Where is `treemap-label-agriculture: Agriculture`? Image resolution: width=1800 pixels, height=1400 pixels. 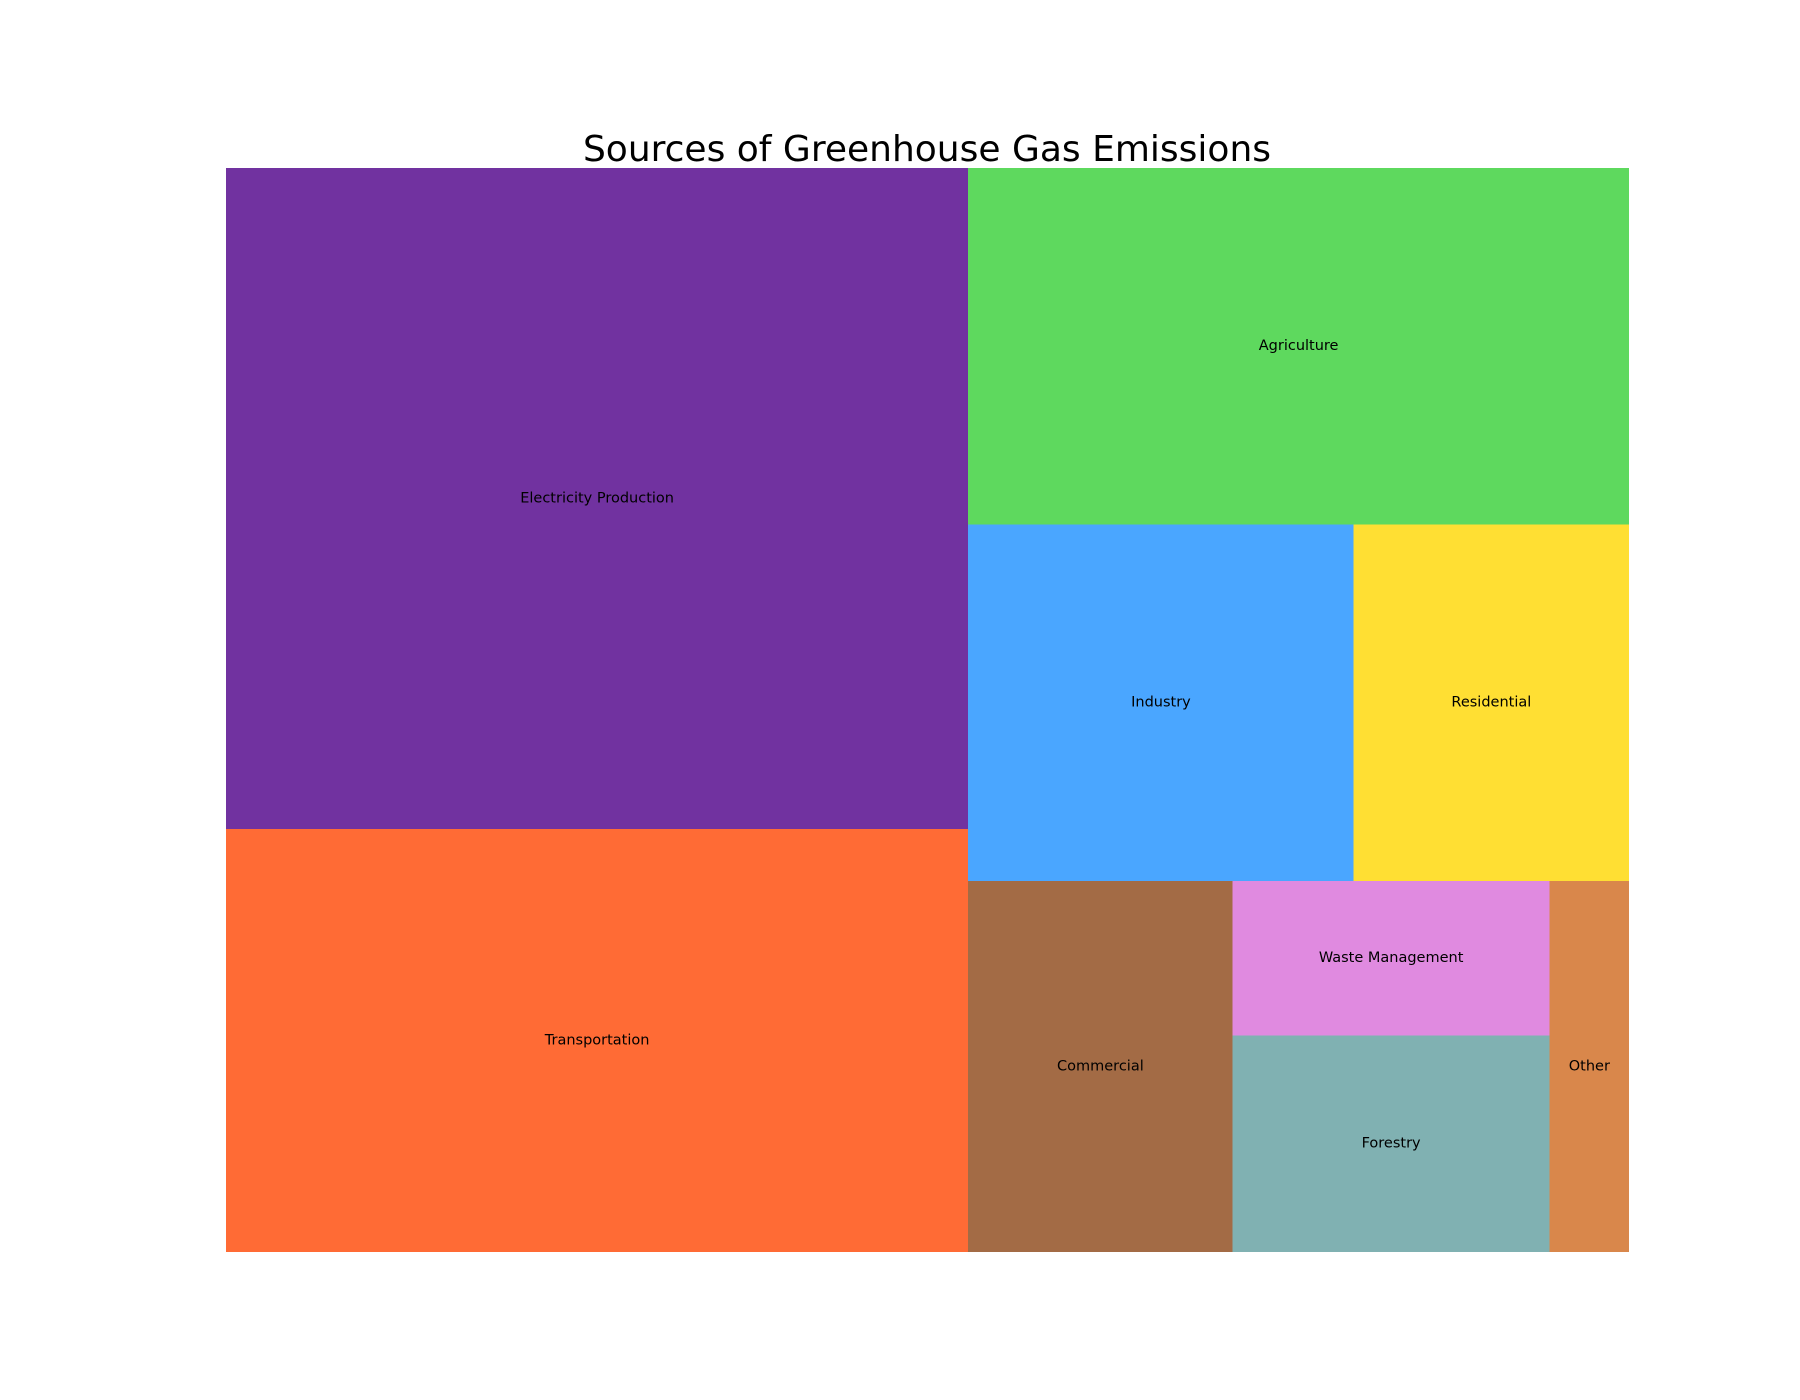 treemap-label-agriculture: Agriculture is located at coordinates (1299, 346).